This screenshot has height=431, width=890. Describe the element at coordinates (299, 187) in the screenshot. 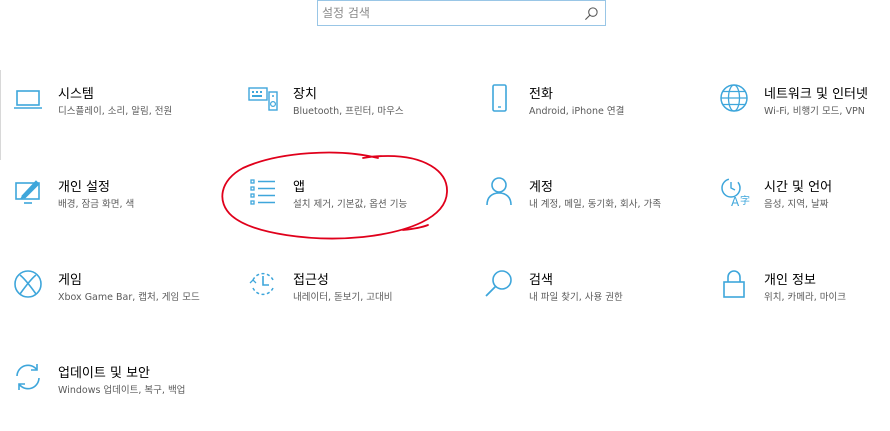

I see `tile-title: 앱` at that location.